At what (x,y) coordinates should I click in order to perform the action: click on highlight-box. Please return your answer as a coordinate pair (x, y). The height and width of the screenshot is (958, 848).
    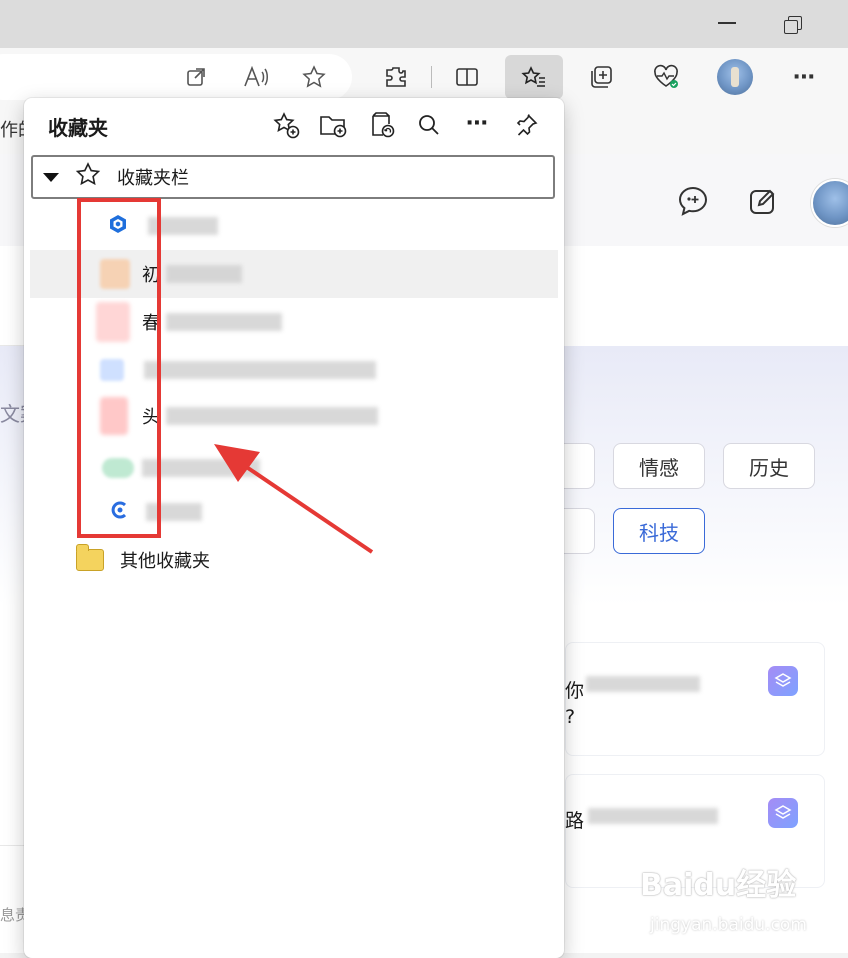
    Looking at the image, I should click on (119, 368).